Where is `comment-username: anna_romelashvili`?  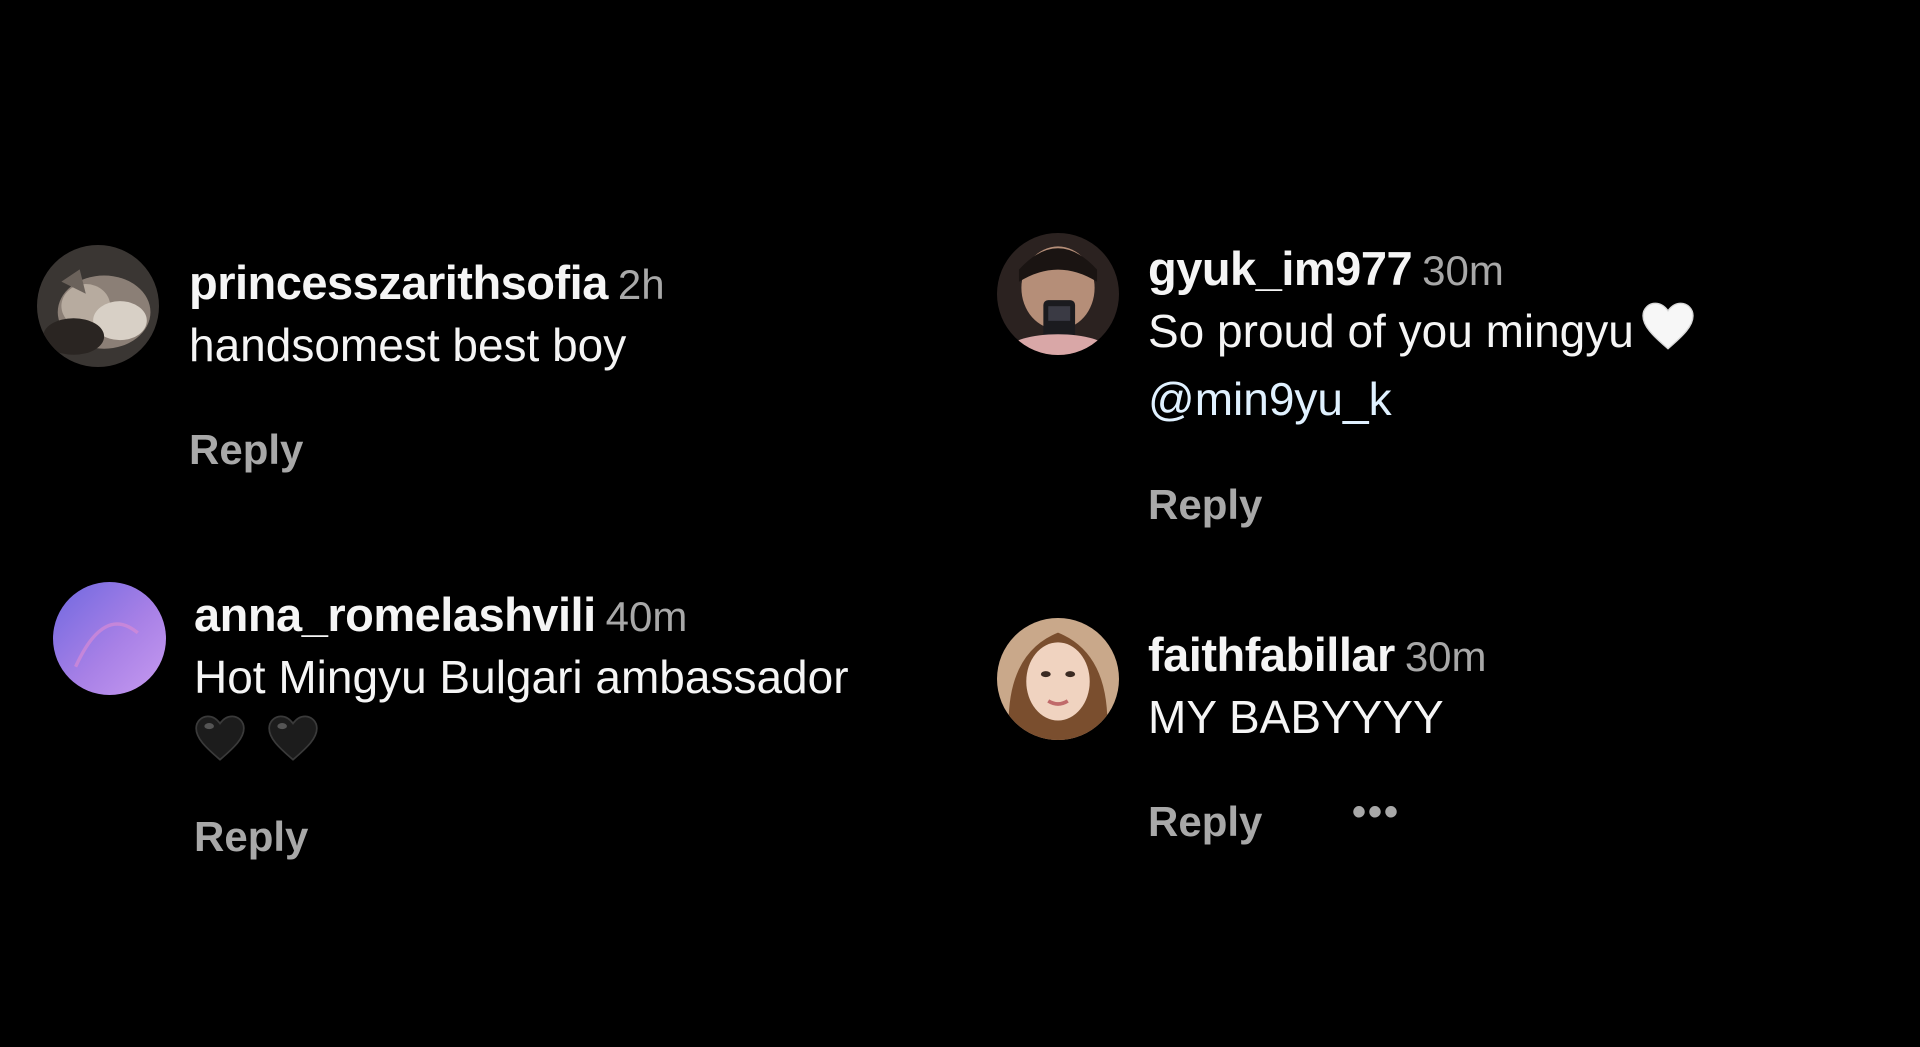 comment-username: anna_romelashvili is located at coordinates (395, 614).